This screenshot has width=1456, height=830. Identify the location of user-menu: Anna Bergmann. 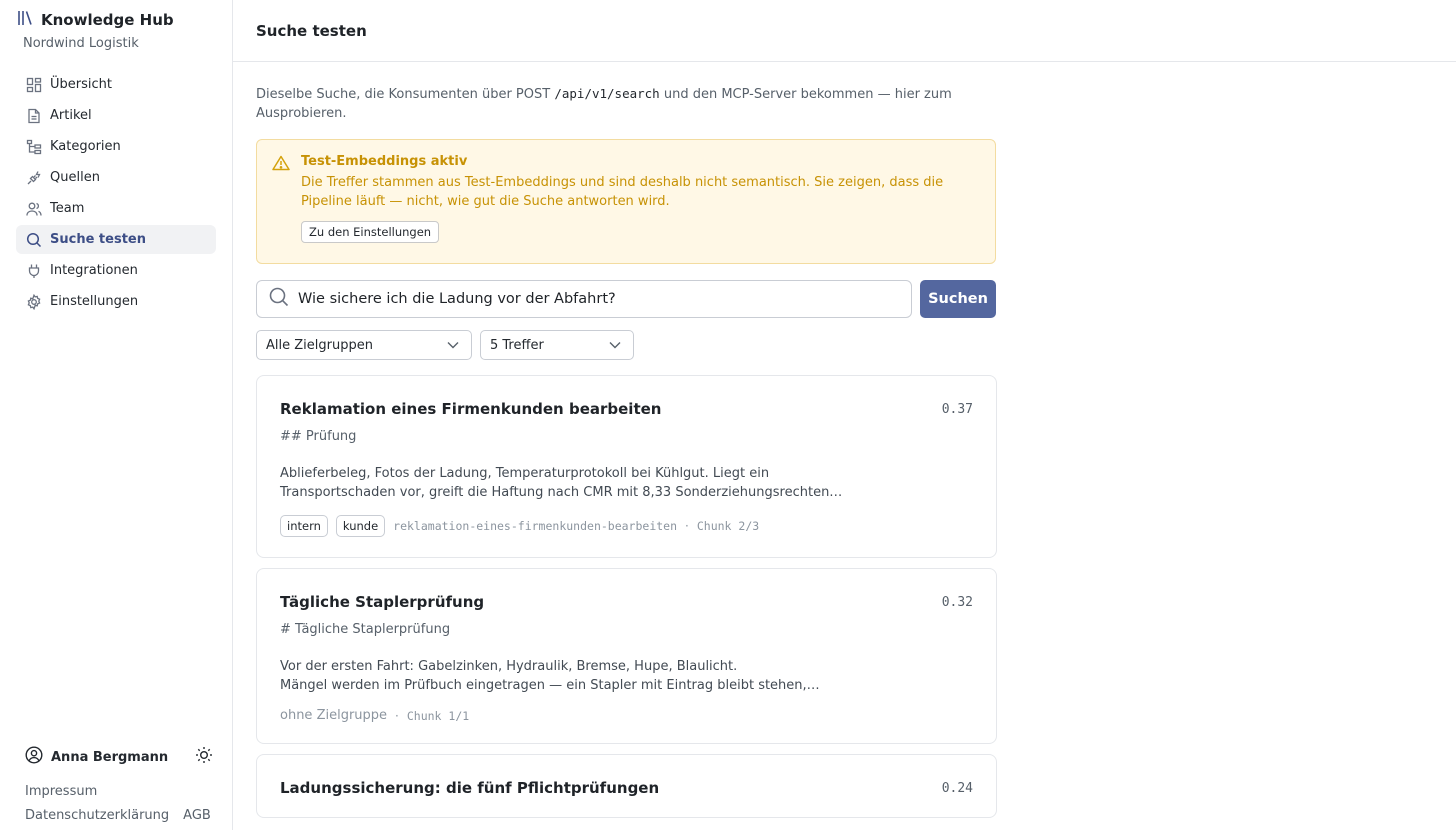
(119, 757).